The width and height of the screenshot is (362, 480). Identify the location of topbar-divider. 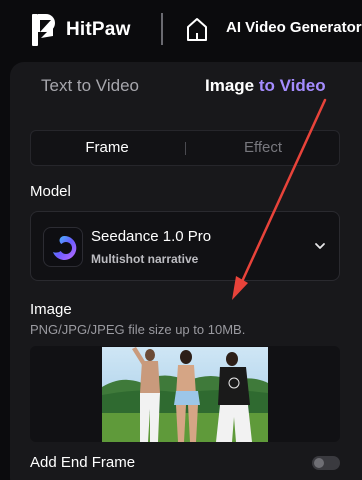
(162, 29).